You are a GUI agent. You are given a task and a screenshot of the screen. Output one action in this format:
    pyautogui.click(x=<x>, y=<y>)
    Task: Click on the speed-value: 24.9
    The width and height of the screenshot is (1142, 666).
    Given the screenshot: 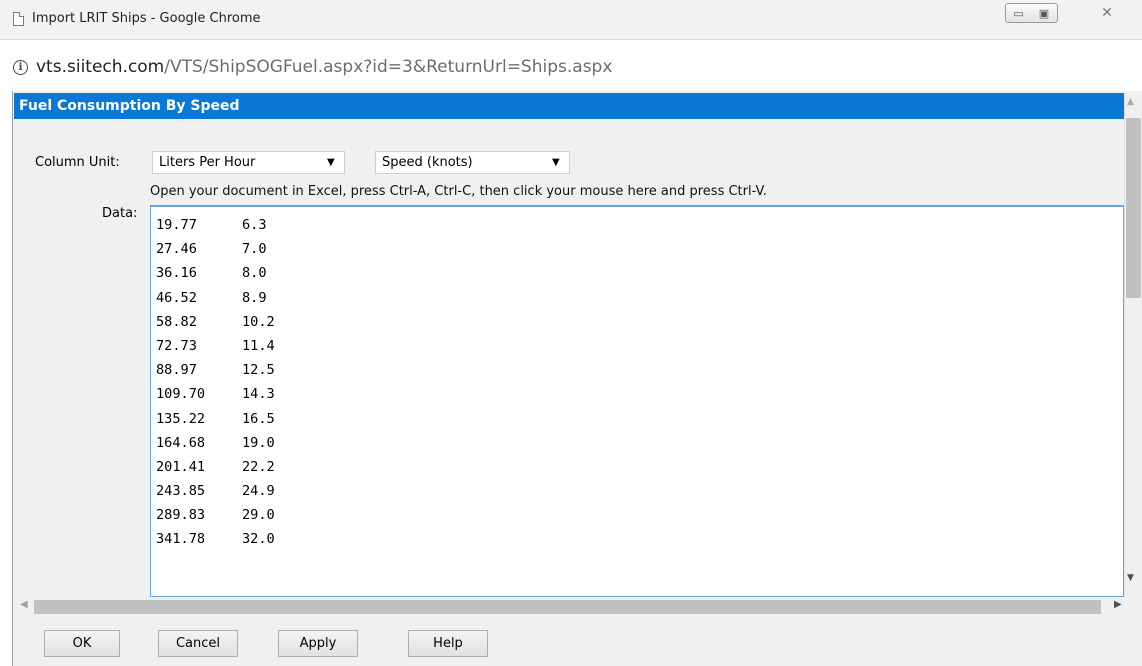 What is the action you would take?
    pyautogui.click(x=258, y=491)
    